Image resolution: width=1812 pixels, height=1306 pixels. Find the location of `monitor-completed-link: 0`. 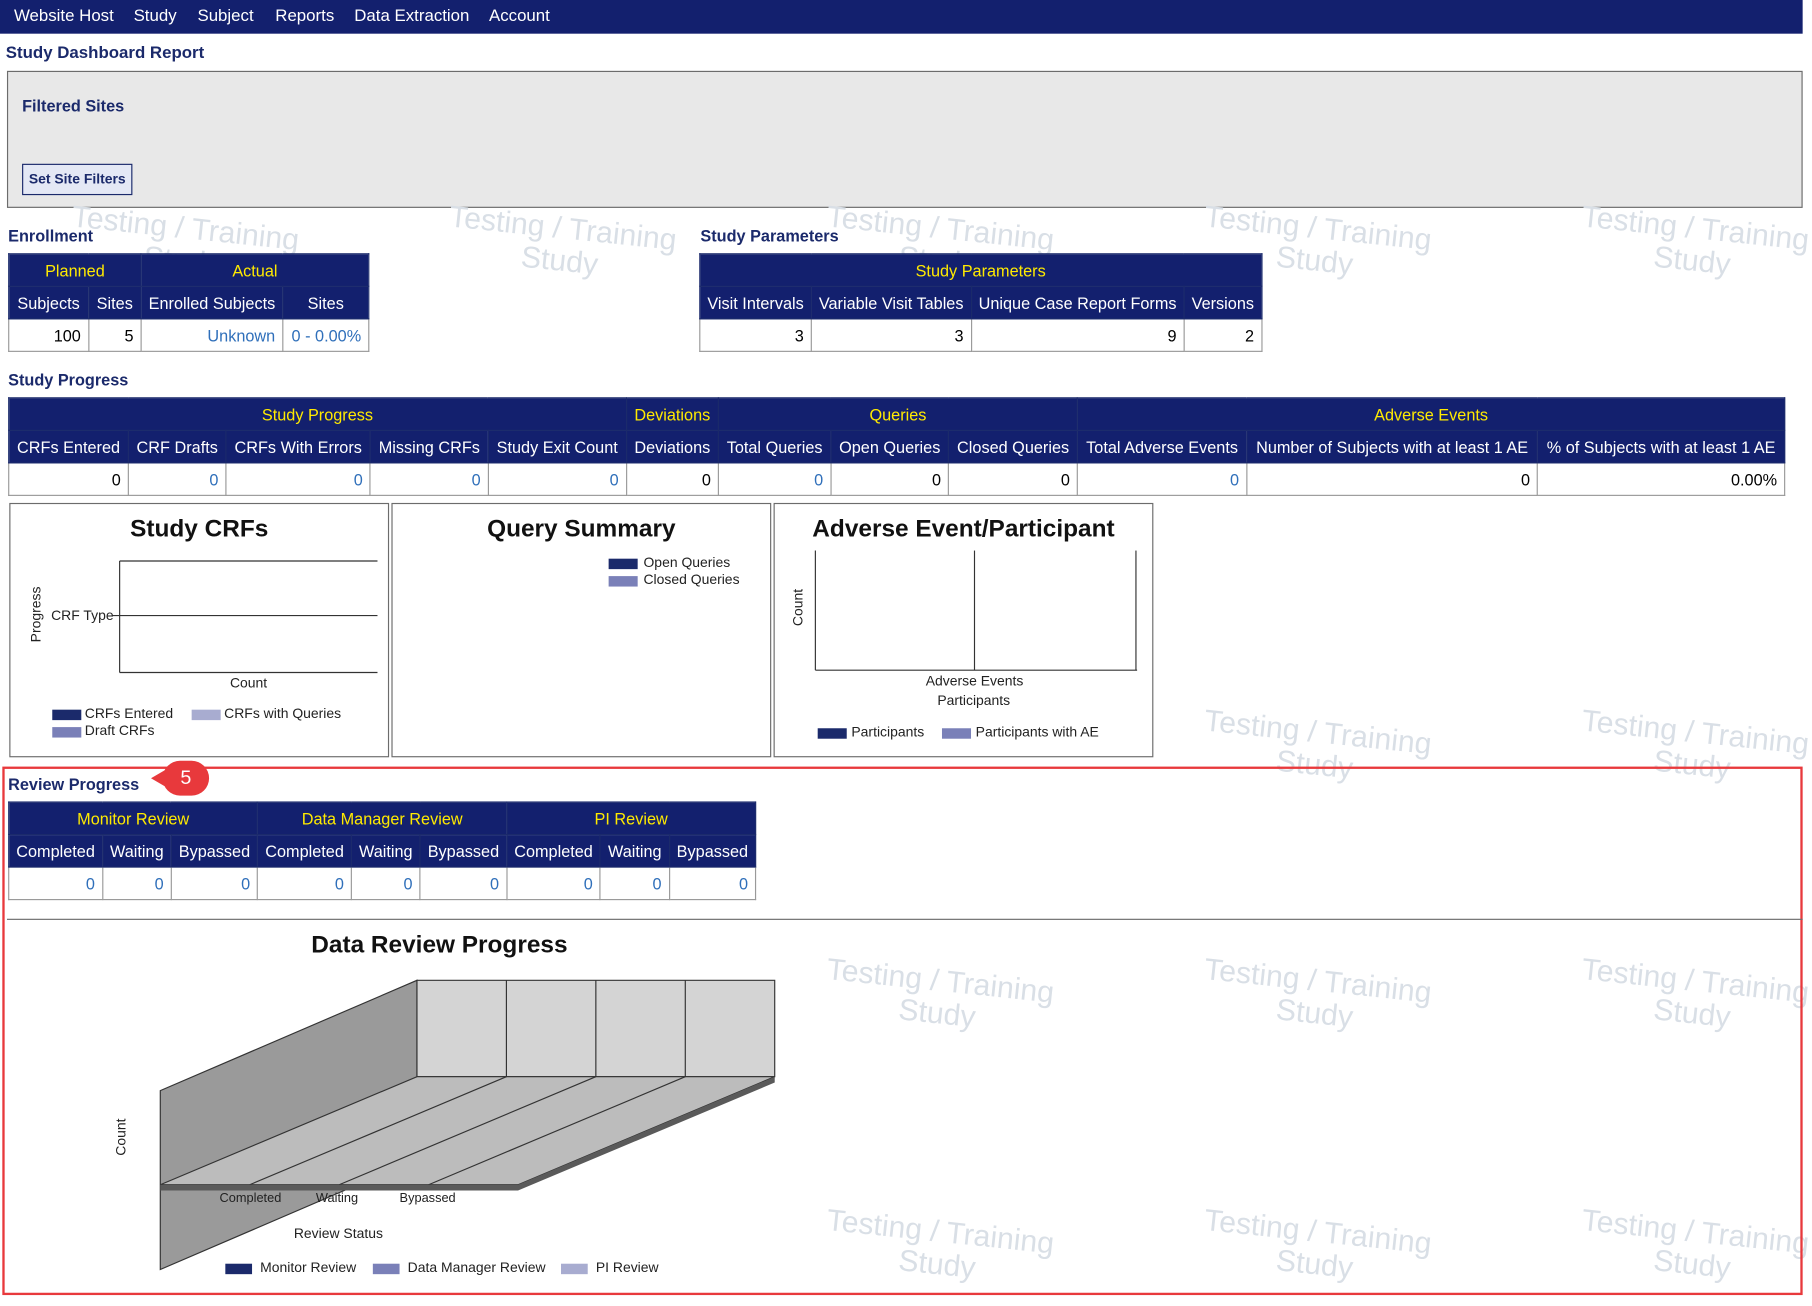

monitor-completed-link: 0 is located at coordinates (56, 883).